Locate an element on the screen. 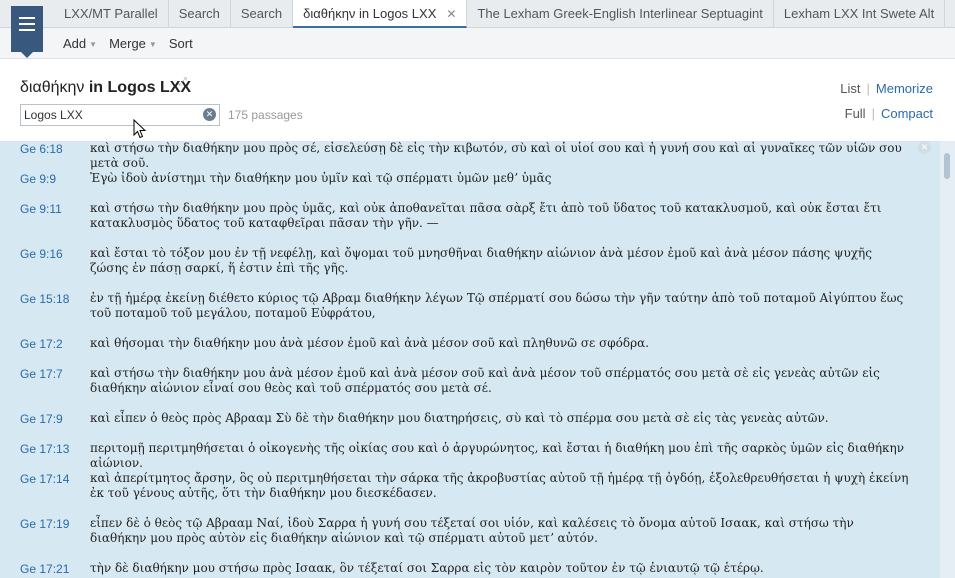  page-title: διαθήκην in Logos LXX is located at coordinates (105, 88).